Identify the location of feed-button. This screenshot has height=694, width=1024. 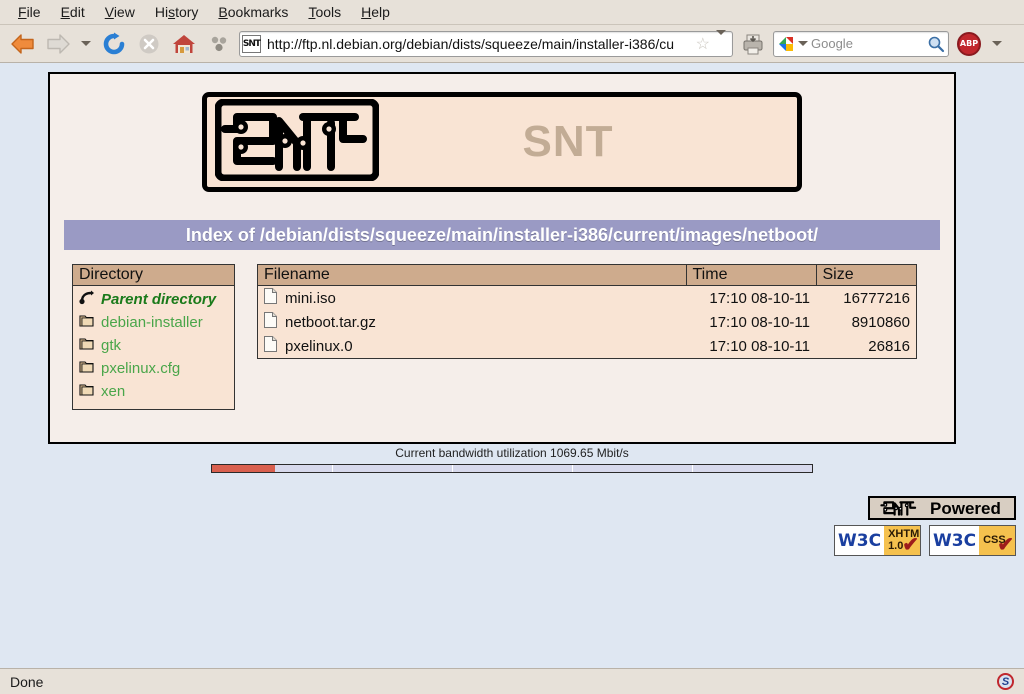
(219, 44).